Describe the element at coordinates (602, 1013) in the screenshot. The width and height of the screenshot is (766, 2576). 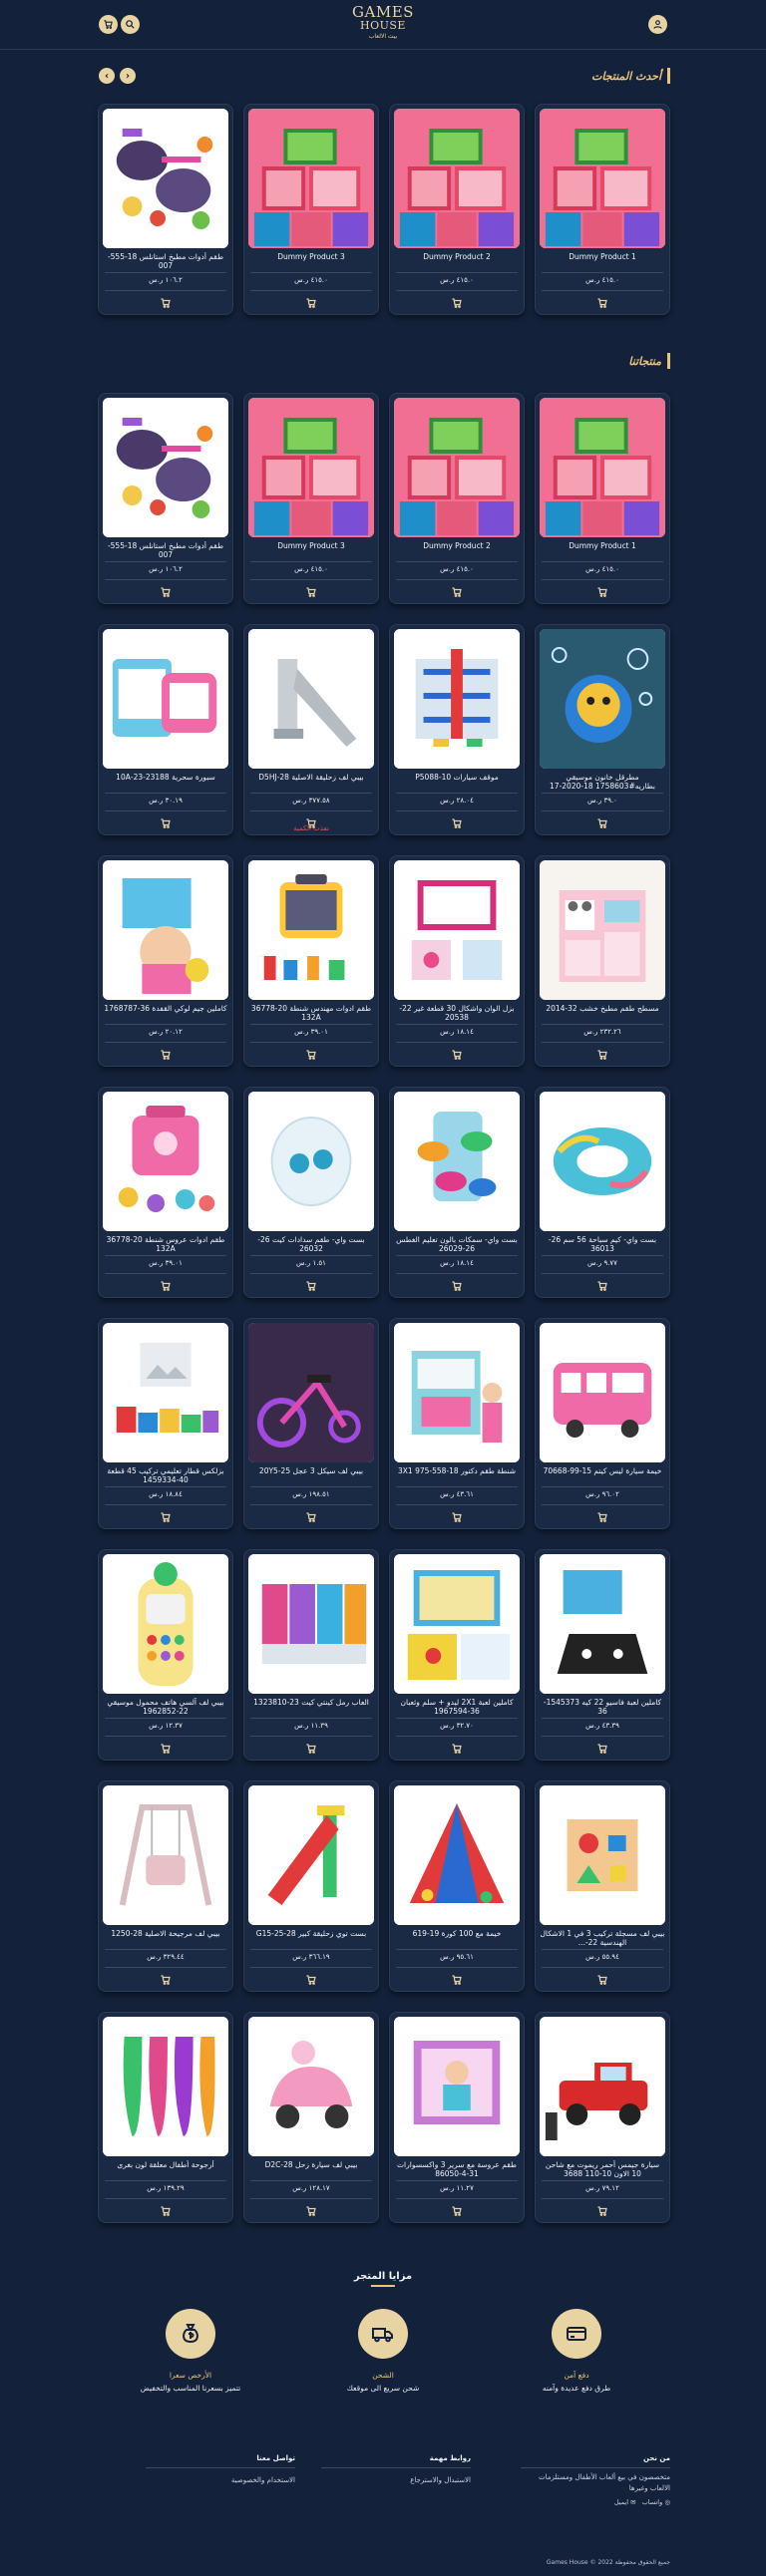
I see `product-name: مسطح طقم مطبخ خشب 32-2014` at that location.